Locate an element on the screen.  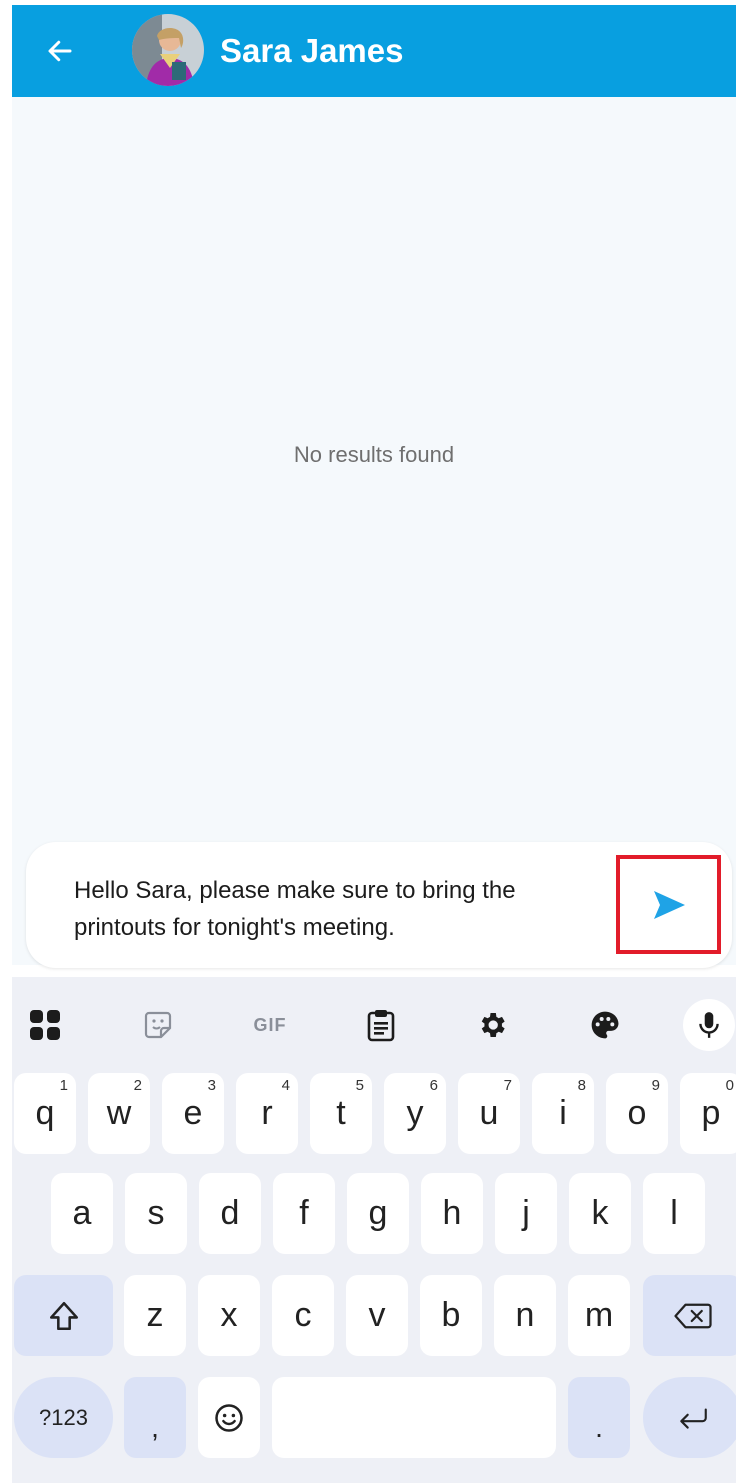
key-w: w2 is located at coordinates (119, 1113).